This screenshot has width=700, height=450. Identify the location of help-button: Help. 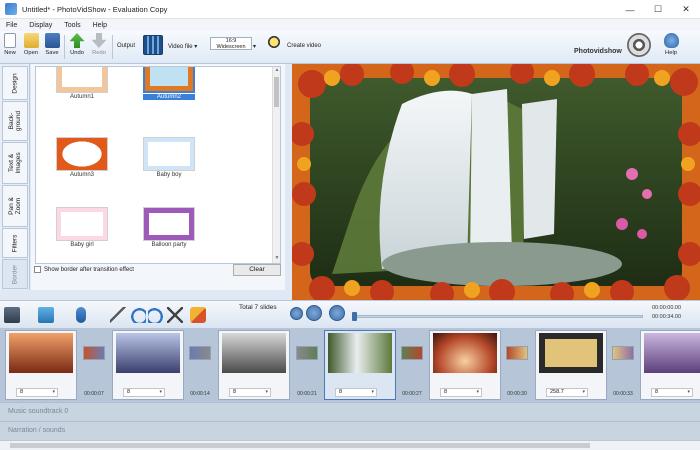
(671, 44).